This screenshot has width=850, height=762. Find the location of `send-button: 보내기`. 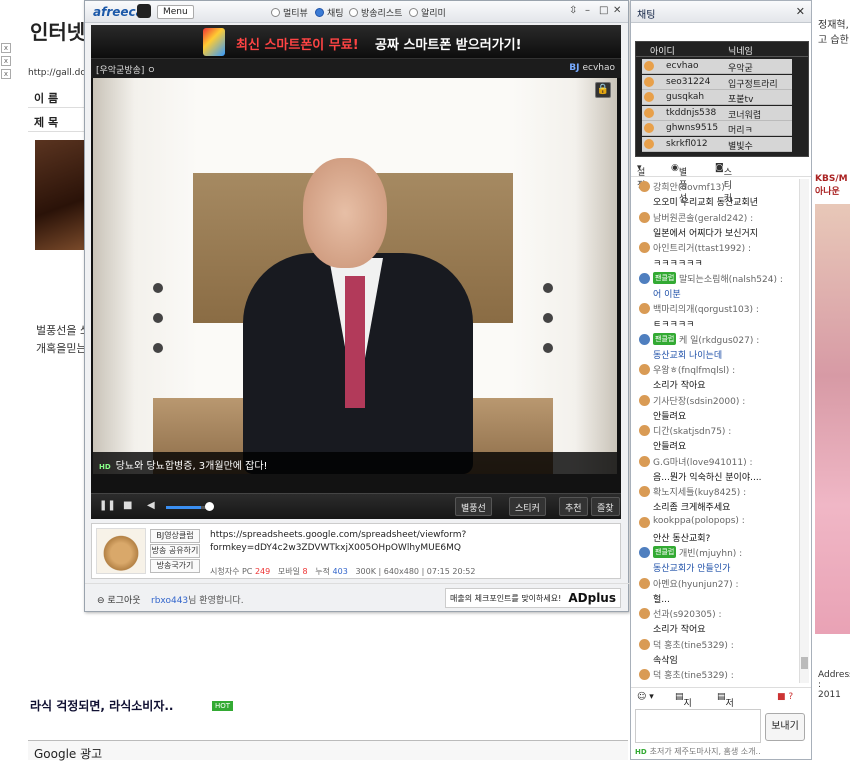

send-button: 보내기 is located at coordinates (785, 727).